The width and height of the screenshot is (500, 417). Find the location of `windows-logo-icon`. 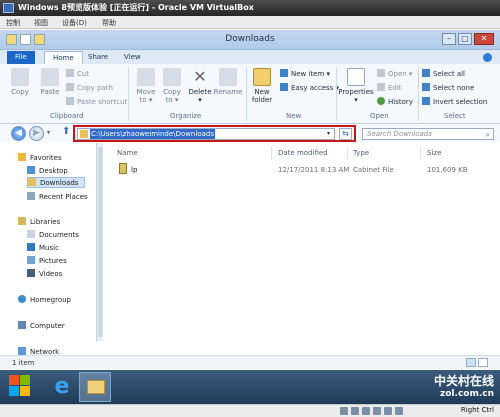

windows-logo-icon is located at coordinates (25, 380).